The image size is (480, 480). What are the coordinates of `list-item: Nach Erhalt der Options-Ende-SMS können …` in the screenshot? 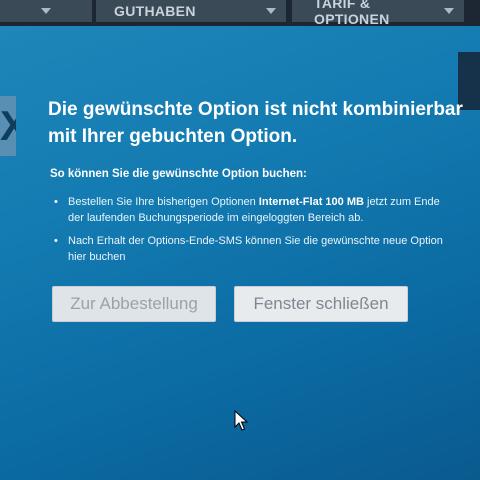 It's located at (250, 249).